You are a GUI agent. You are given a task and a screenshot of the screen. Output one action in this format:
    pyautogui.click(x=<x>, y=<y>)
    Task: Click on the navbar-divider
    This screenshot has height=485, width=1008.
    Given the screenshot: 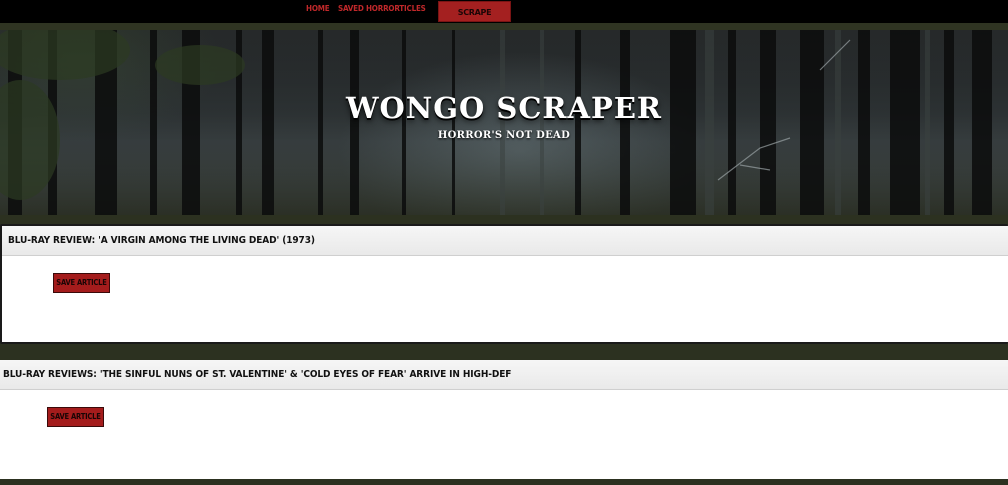 What is the action you would take?
    pyautogui.click(x=504, y=26)
    